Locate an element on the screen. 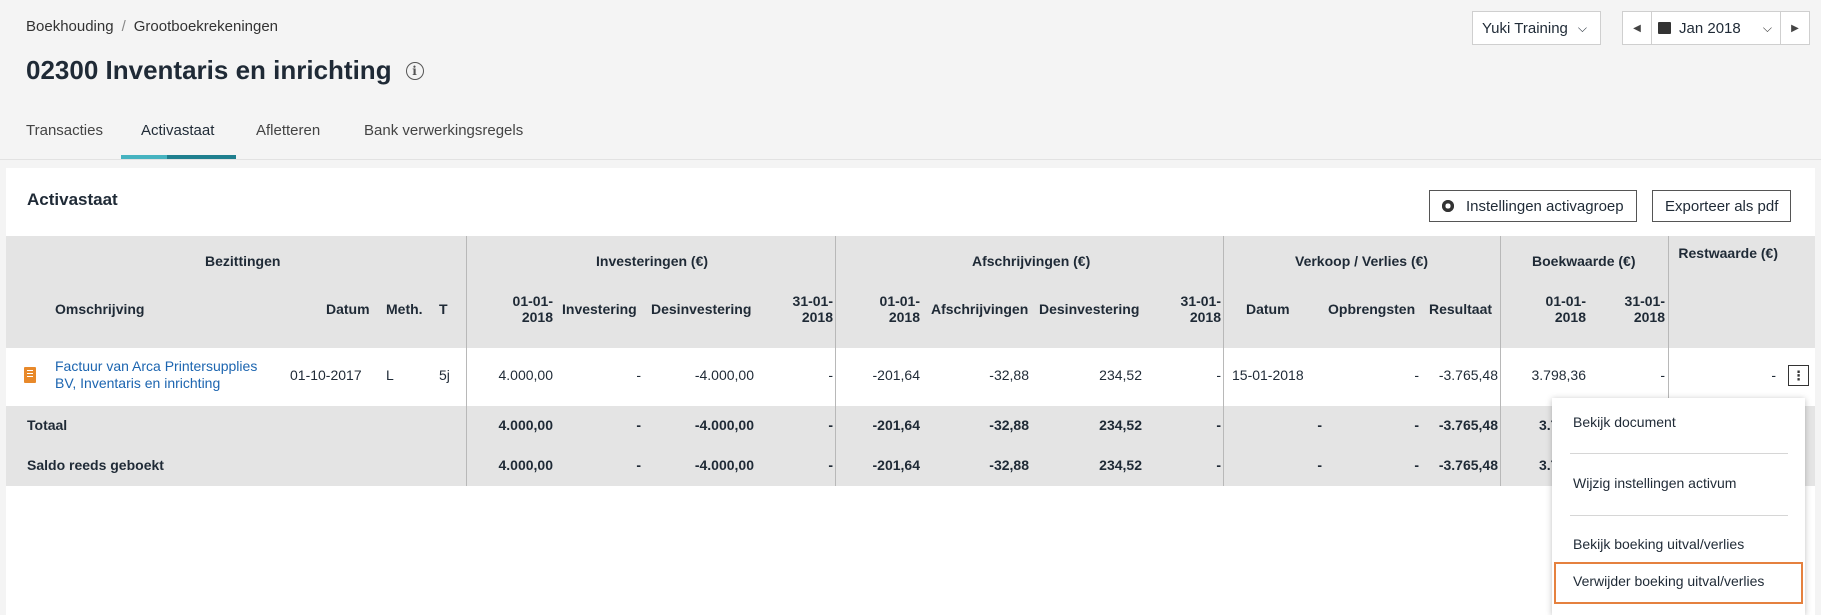 This screenshot has width=1821, height=615. col-afs-end: 31-01- 2018 is located at coordinates (1187, 309).